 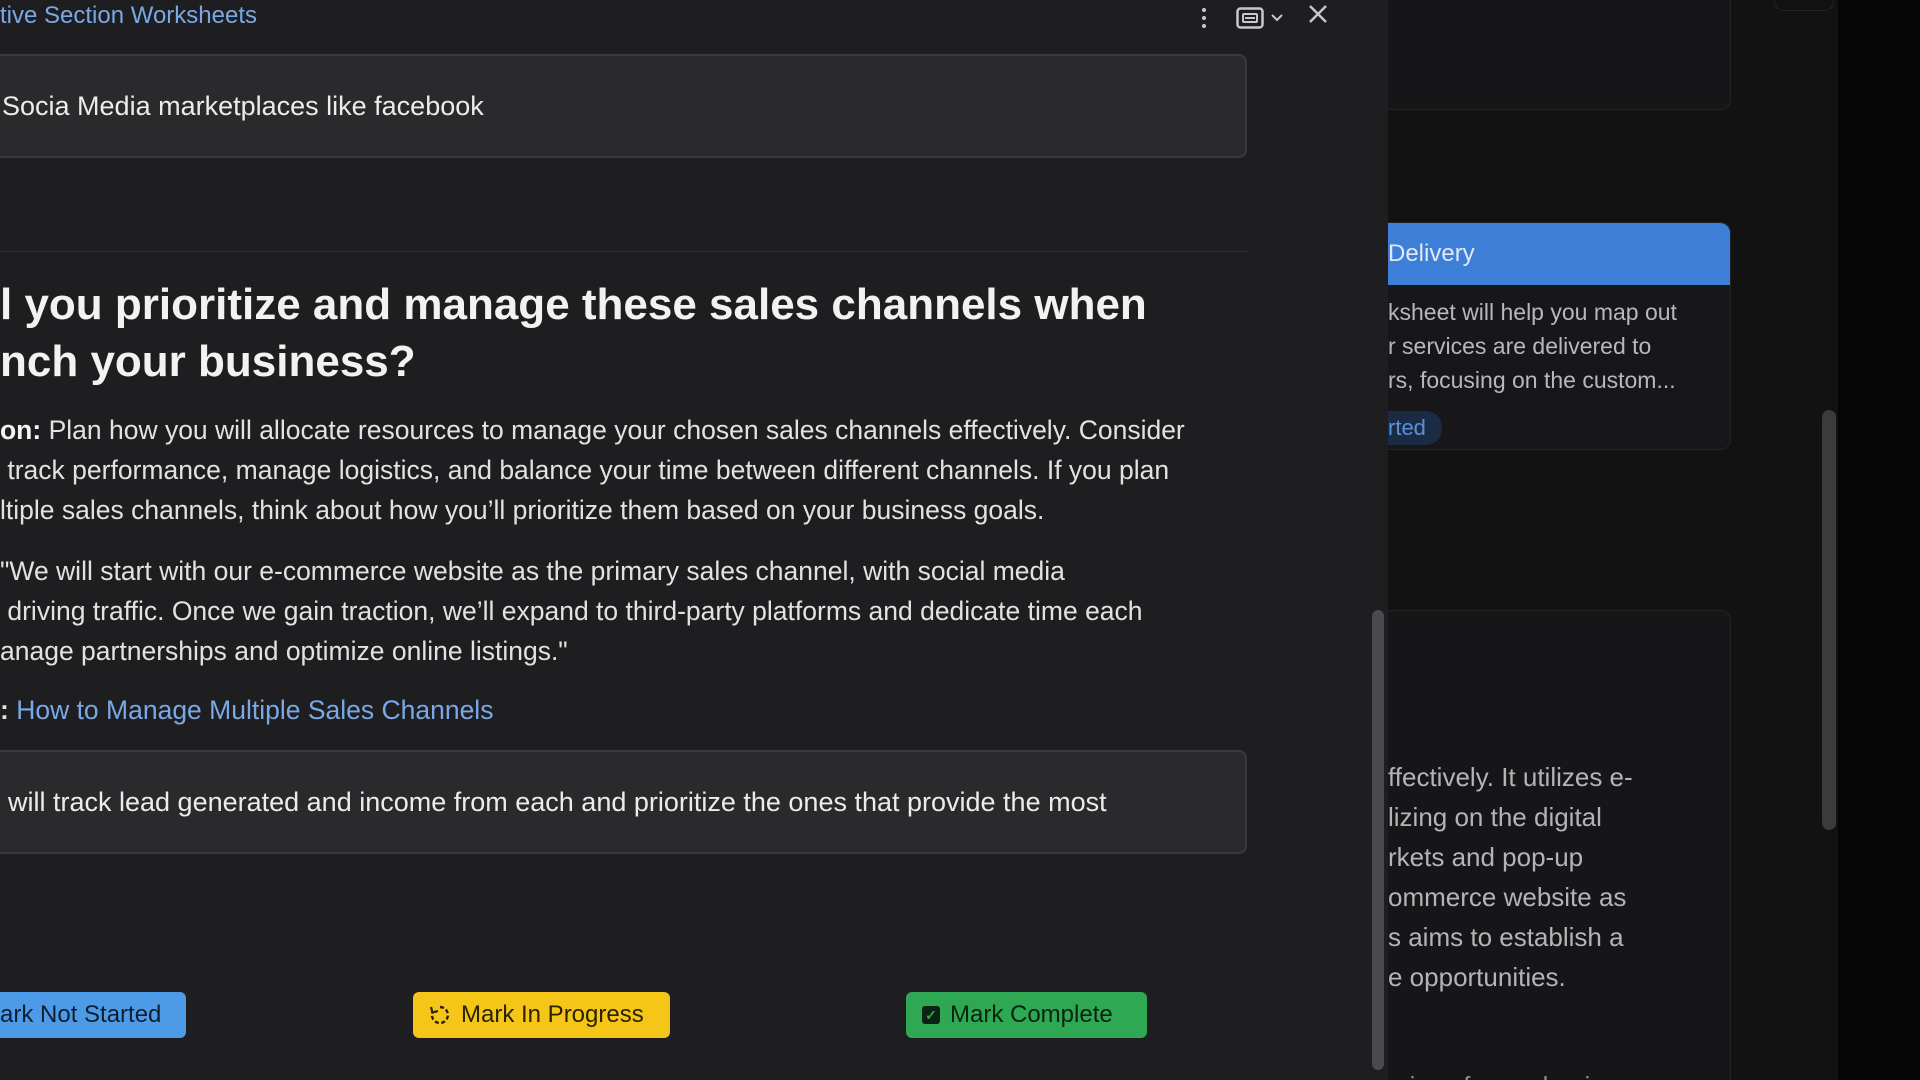 What do you see at coordinates (21, 430) in the screenshot?
I see `instructions-label: on:` at bounding box center [21, 430].